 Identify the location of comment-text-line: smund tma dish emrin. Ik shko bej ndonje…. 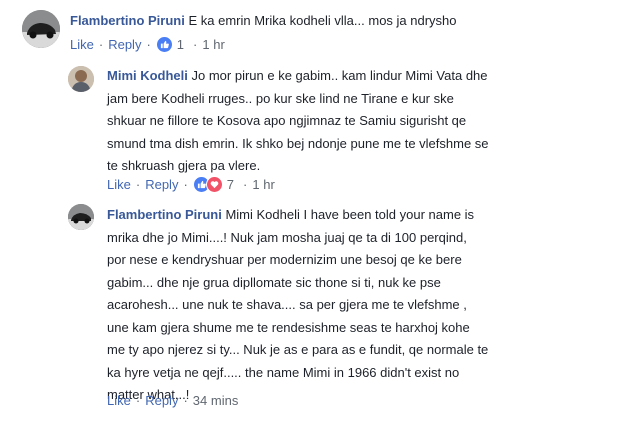
(298, 143).